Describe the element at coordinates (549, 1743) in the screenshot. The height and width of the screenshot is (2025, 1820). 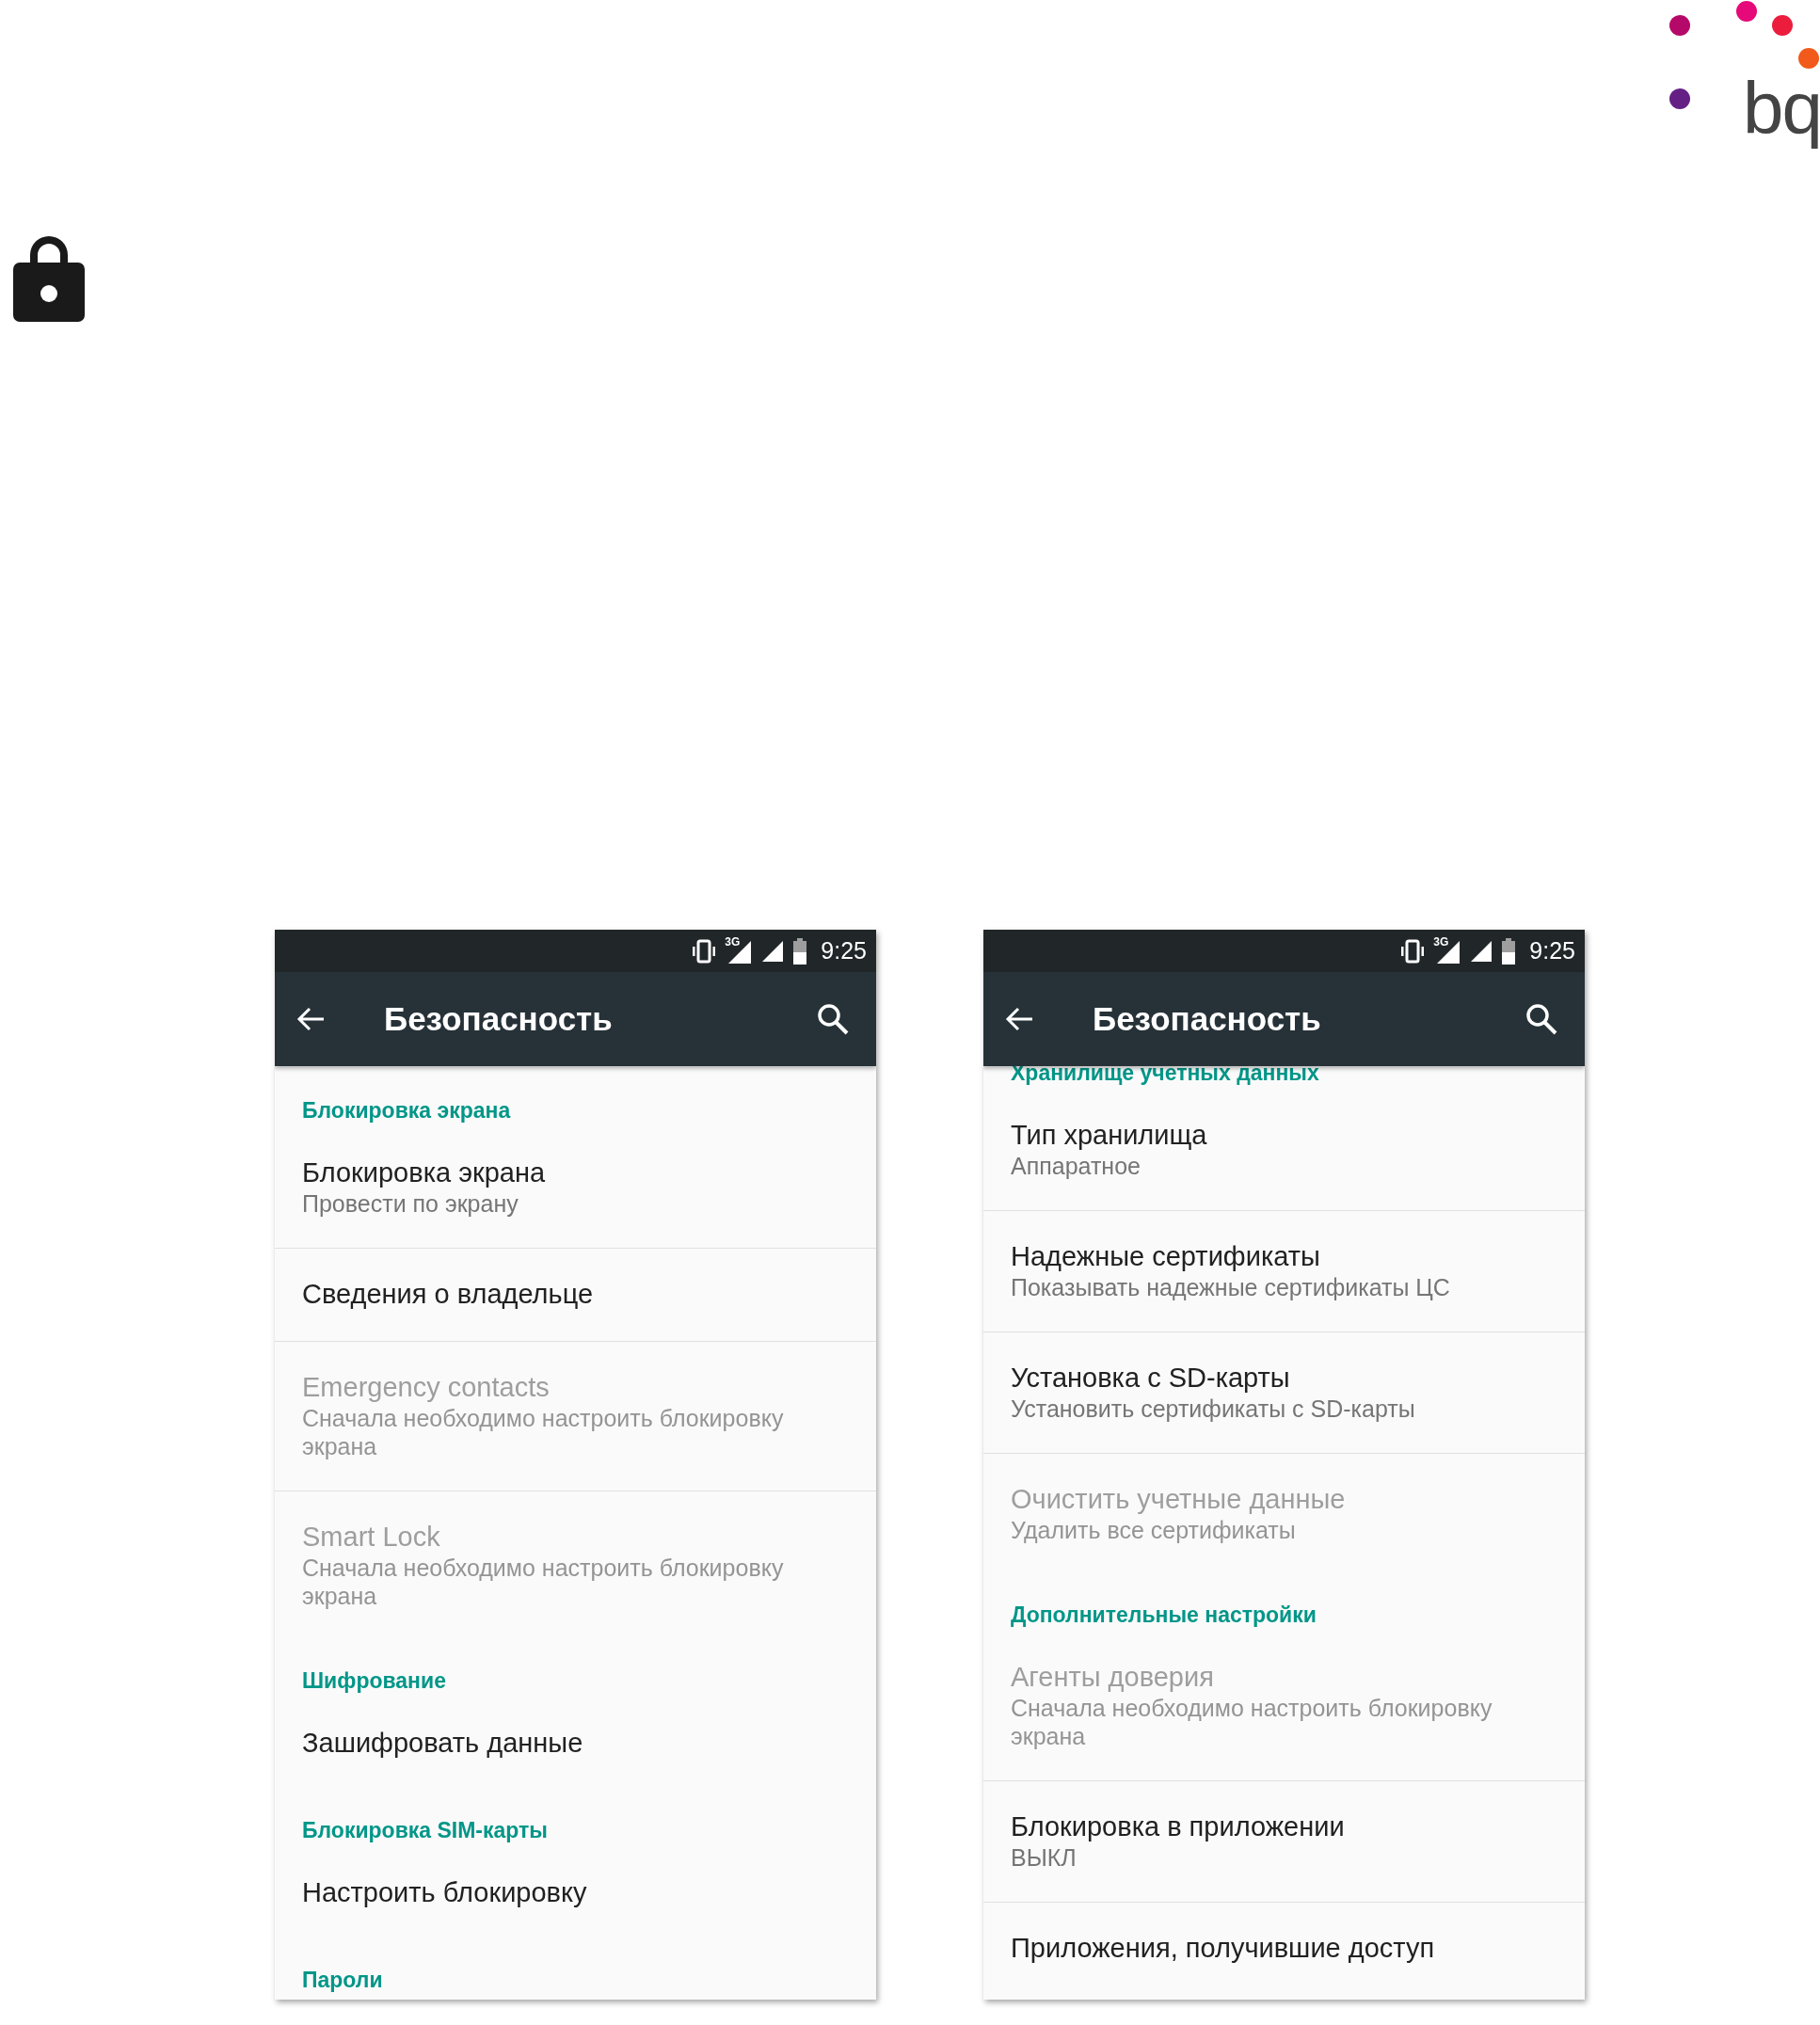
I see `setting-title: Зашифровать данные` at that location.